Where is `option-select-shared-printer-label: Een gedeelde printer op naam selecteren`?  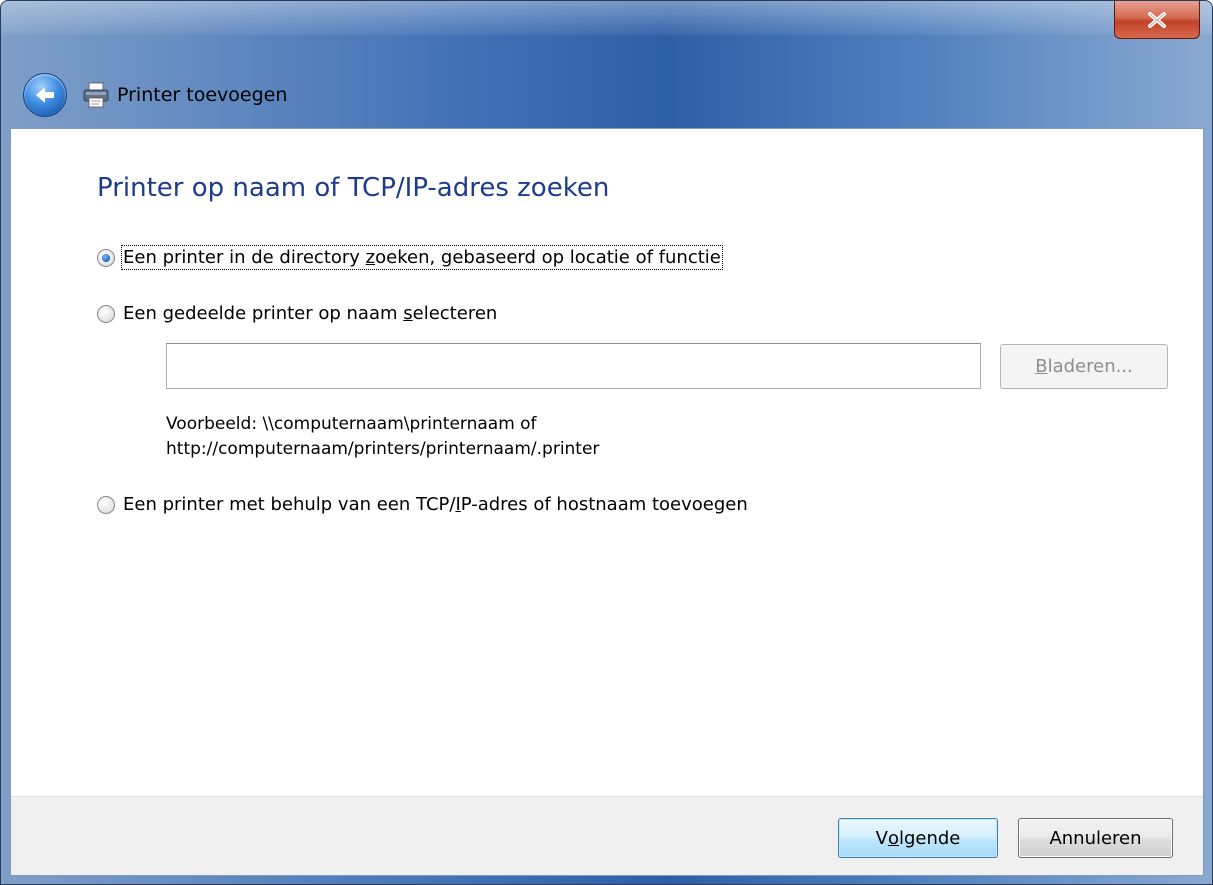 option-select-shared-printer-label: Een gedeelde printer op naam selecteren is located at coordinates (310, 313).